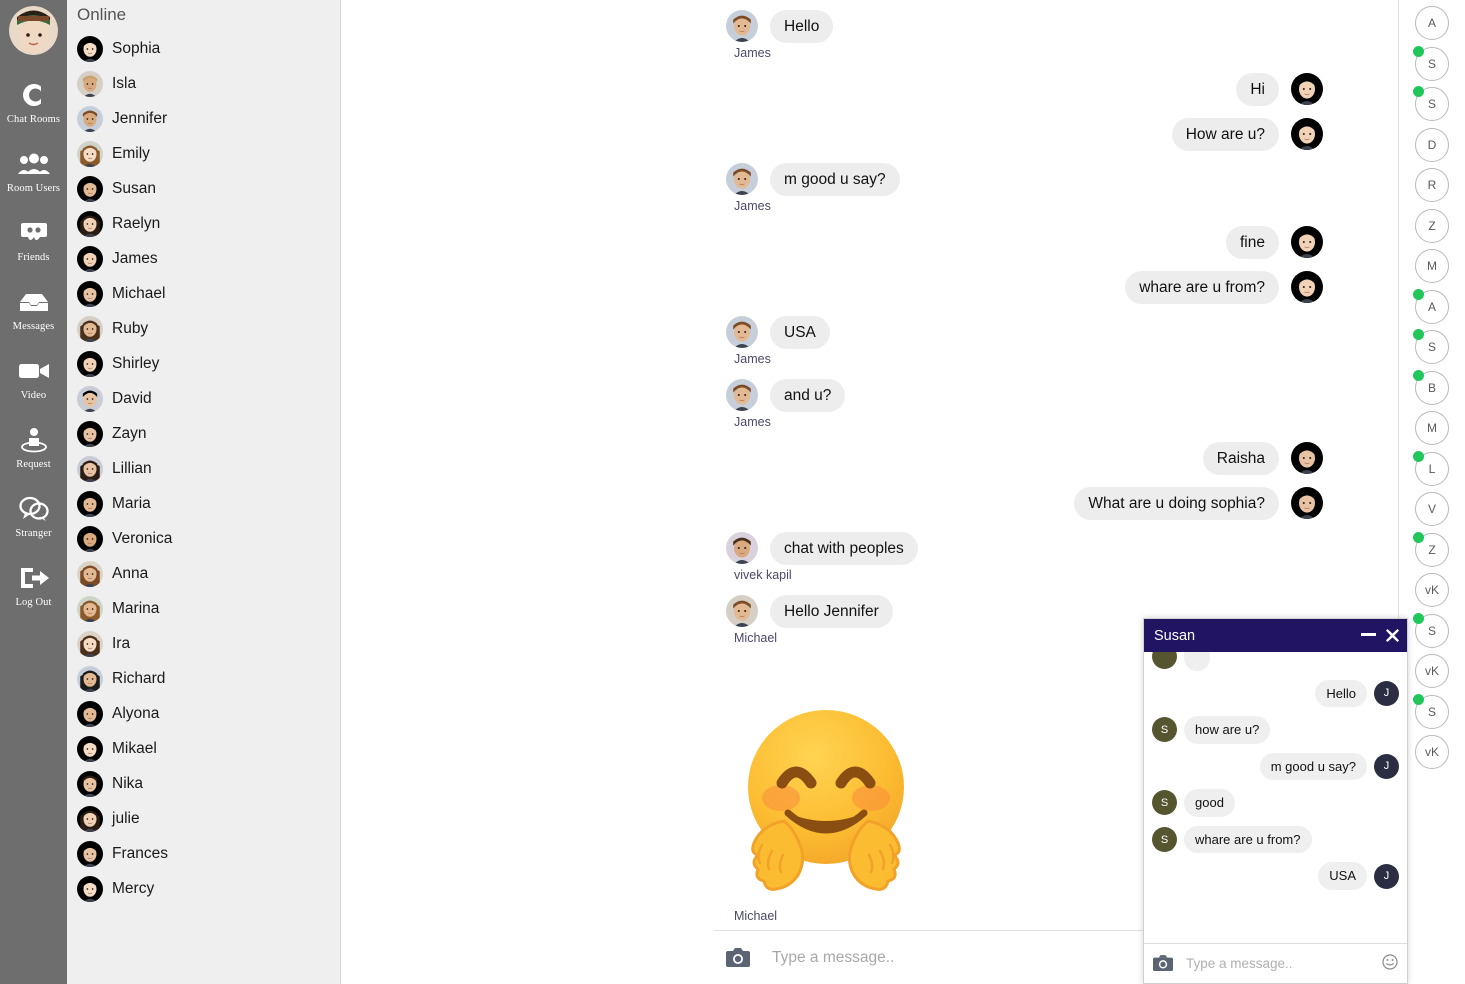 This screenshot has width=1465, height=984. I want to click on online-user-row: Ira, so click(203, 643).